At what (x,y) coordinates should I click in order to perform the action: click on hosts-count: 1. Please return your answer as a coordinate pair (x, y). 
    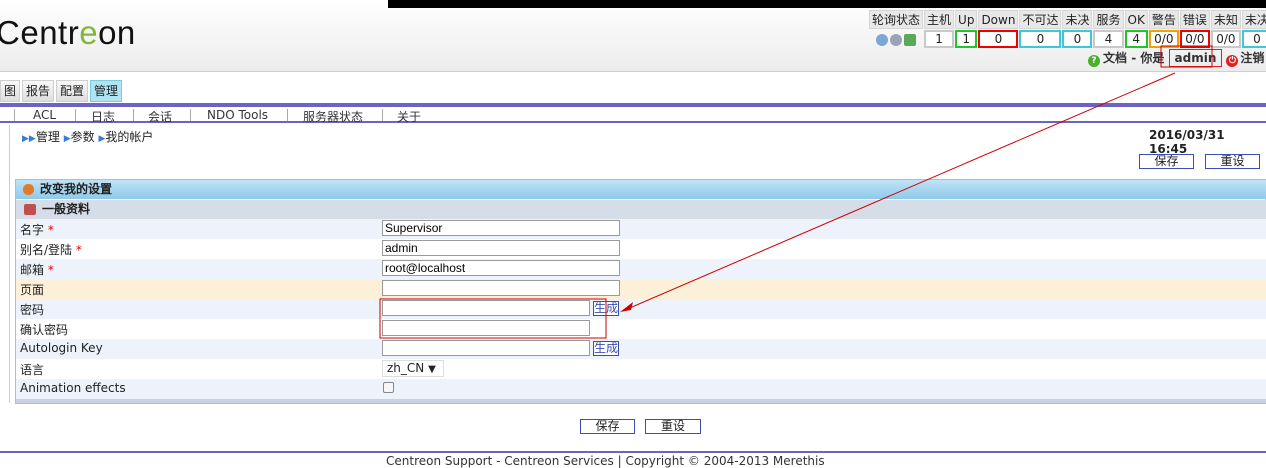
    Looking at the image, I should click on (939, 39).